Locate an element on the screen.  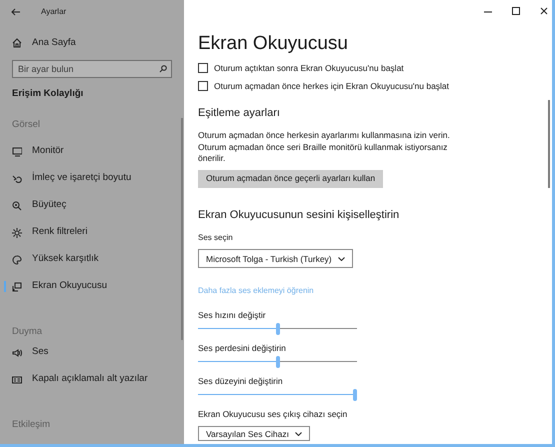
field-label: Ses seçin is located at coordinates (216, 237).